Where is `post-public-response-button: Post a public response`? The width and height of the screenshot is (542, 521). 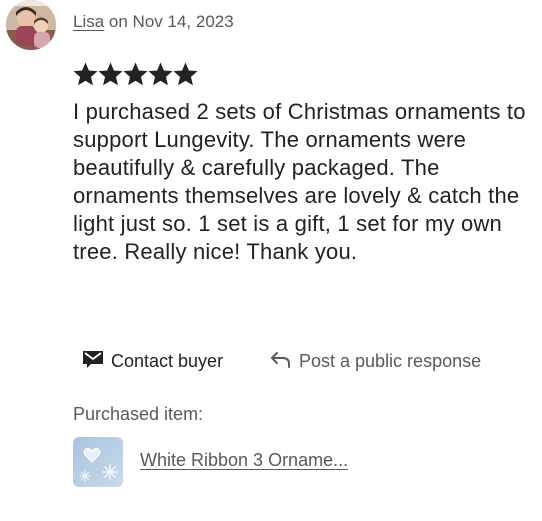
post-public-response-button: Post a public response is located at coordinates (375, 361).